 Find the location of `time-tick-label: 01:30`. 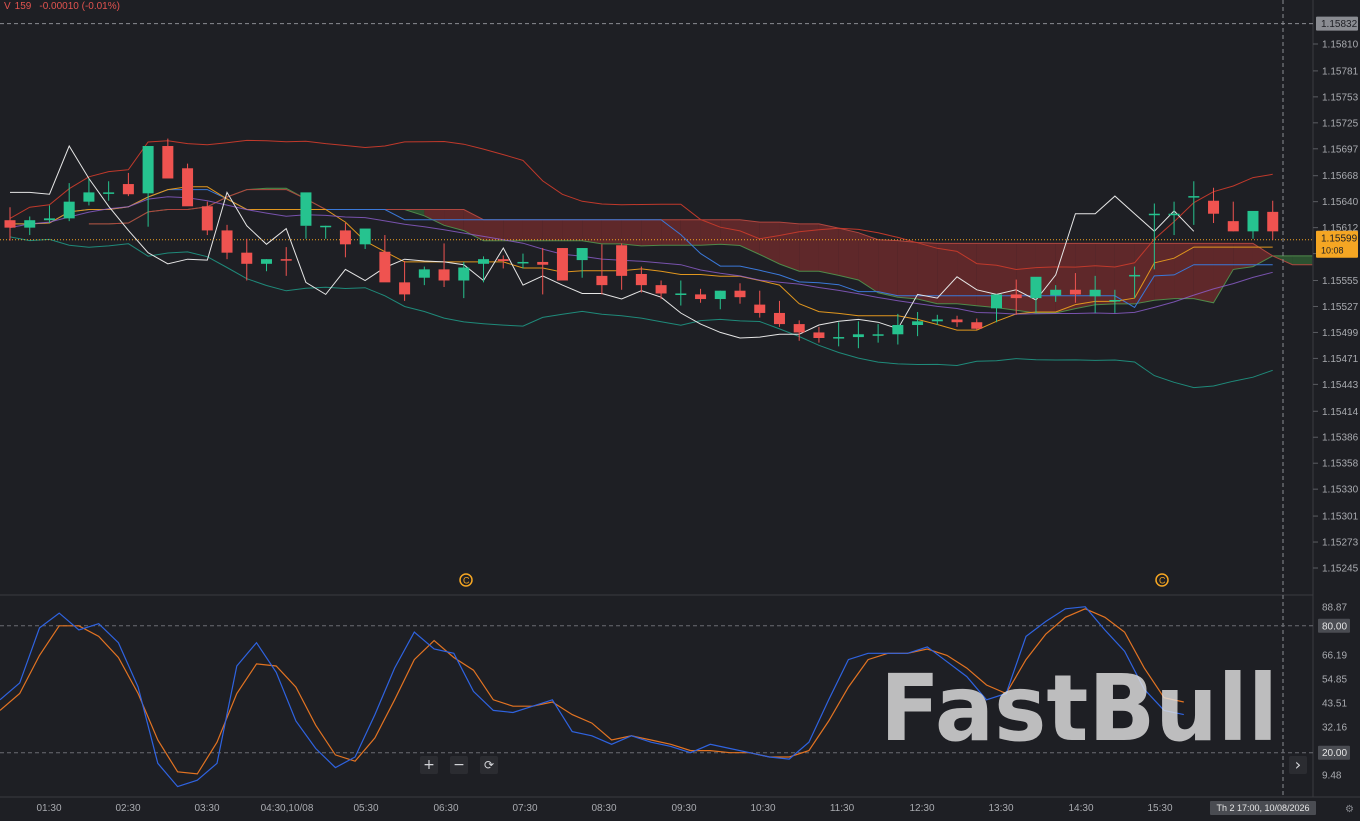

time-tick-label: 01:30 is located at coordinates (48, 808).